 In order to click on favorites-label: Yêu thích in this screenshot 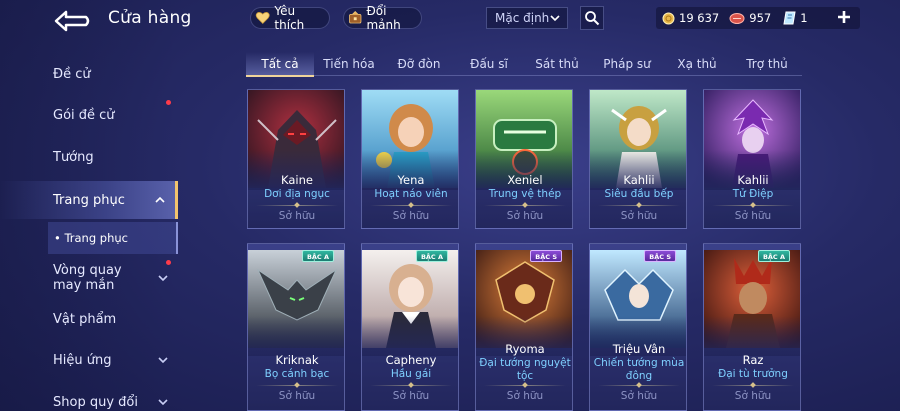, I will do `click(289, 18)`.